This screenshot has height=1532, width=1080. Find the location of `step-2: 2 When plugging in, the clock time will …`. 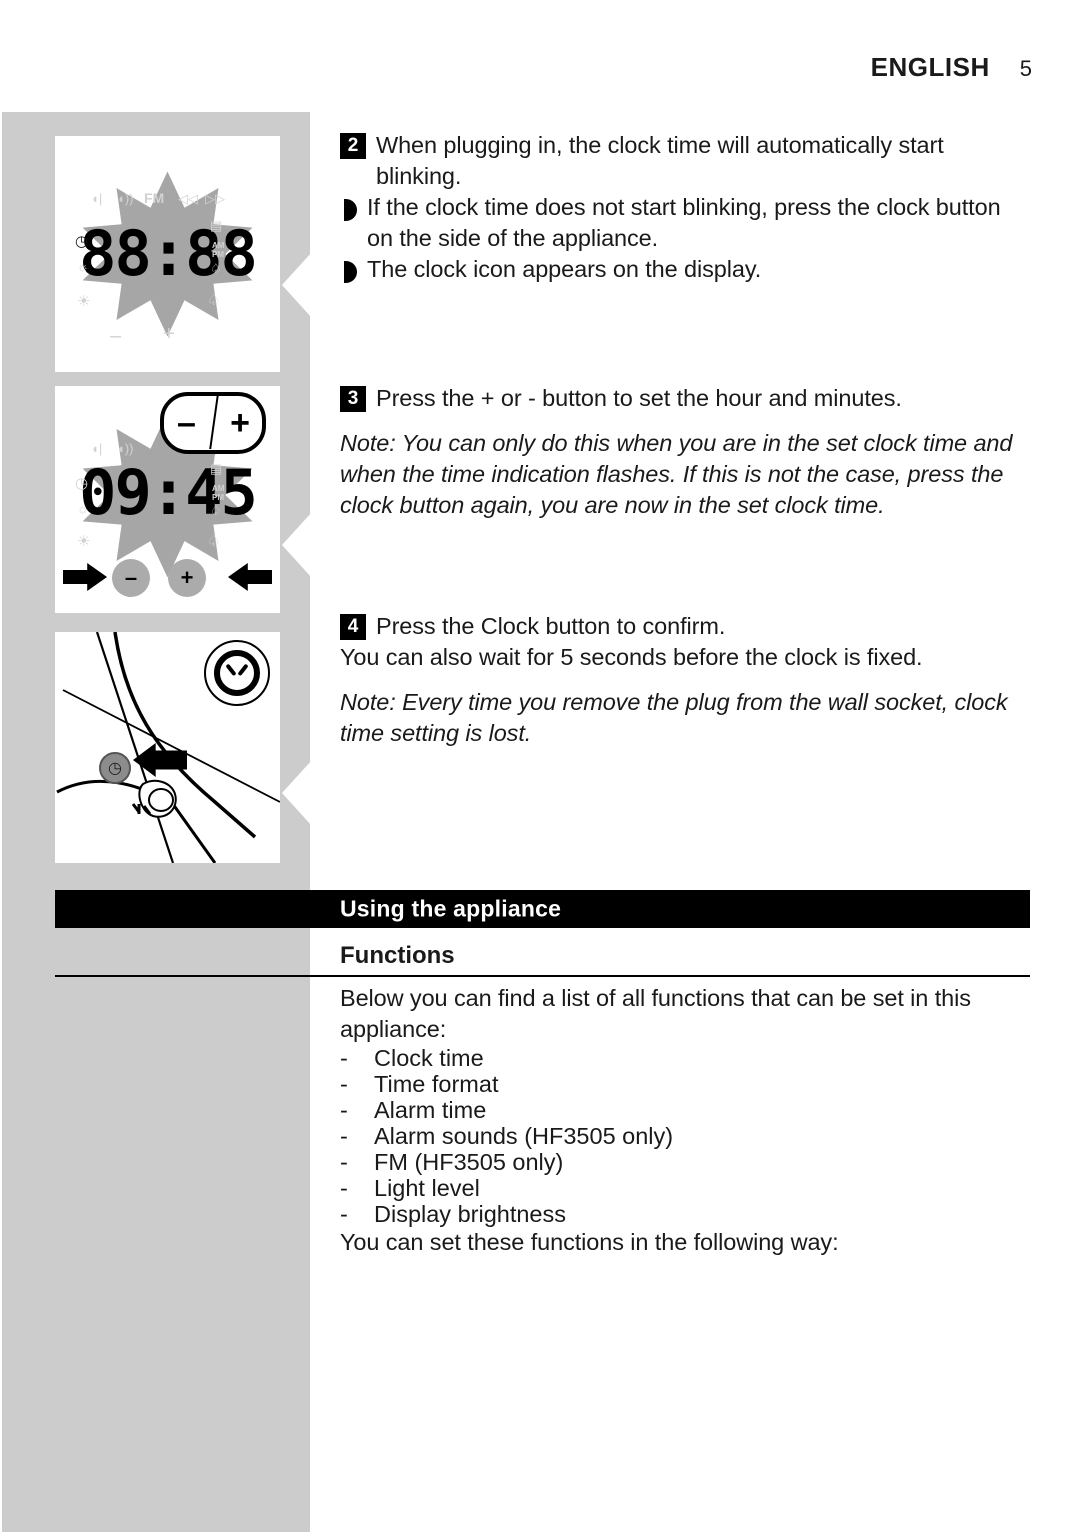

step-2: 2 When plugging in, the clock time will … is located at coordinates (680, 161).